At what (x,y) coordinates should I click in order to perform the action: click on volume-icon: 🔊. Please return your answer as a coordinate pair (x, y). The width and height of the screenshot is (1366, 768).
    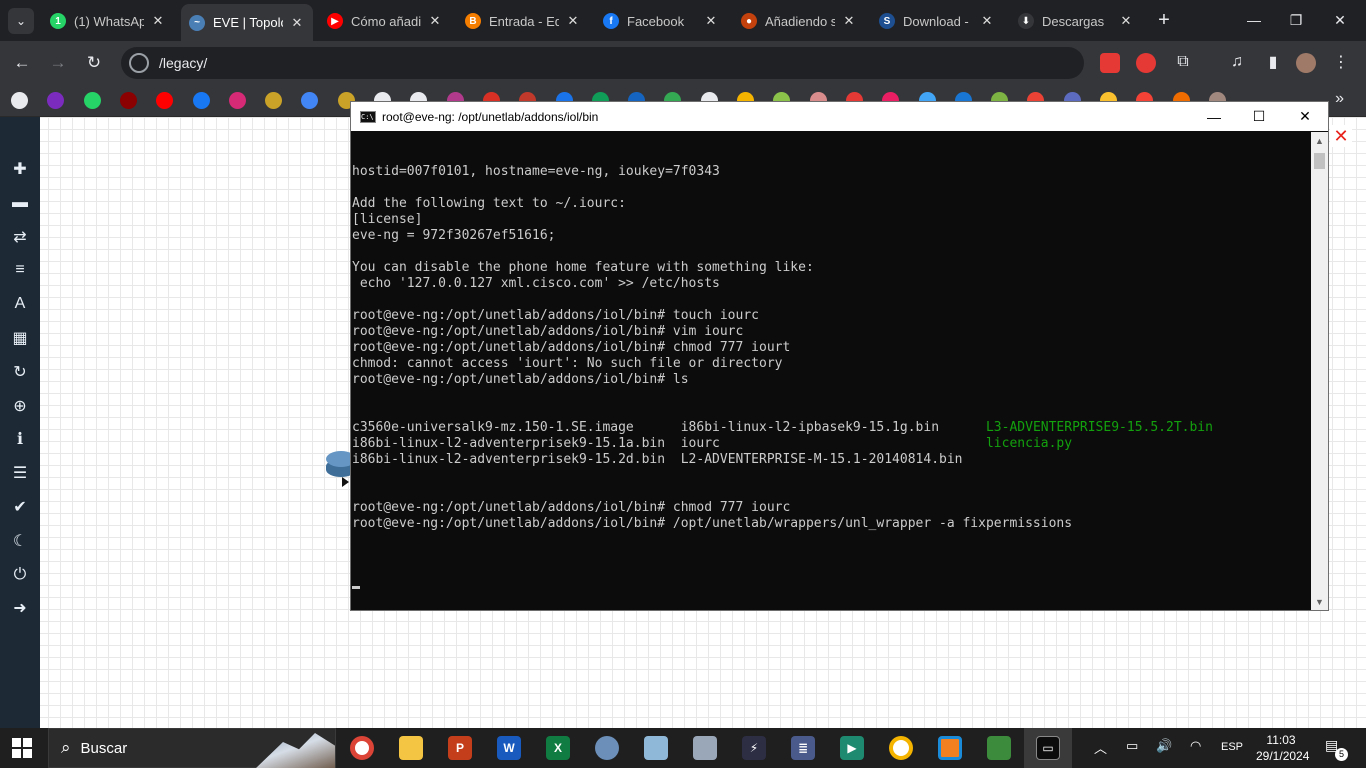
    Looking at the image, I should click on (1164, 746).